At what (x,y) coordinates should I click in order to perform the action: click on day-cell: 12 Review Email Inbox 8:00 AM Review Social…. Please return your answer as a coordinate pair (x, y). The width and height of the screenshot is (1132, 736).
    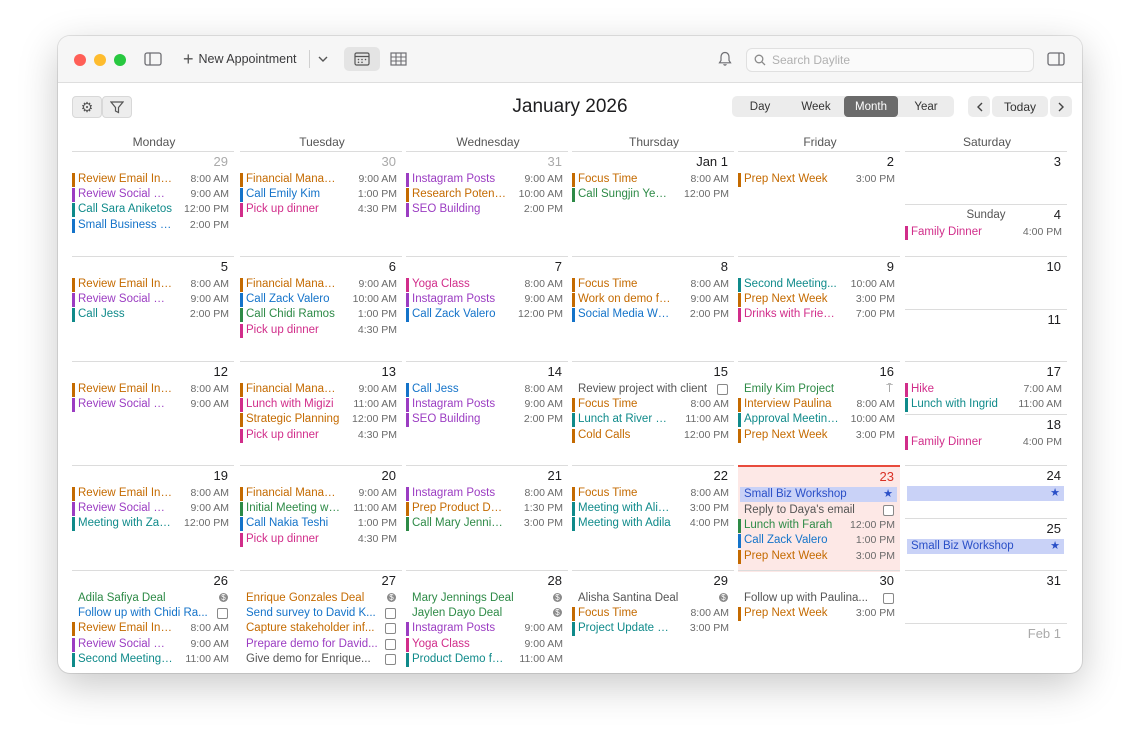
    Looking at the image, I should click on (153, 414).